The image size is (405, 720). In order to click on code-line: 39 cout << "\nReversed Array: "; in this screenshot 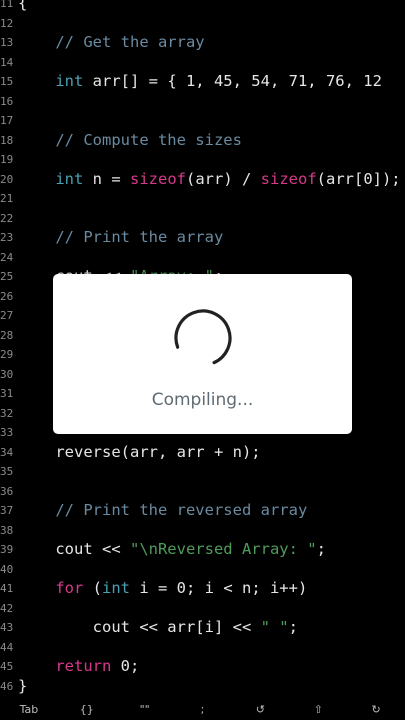, I will do `click(202, 550)`.